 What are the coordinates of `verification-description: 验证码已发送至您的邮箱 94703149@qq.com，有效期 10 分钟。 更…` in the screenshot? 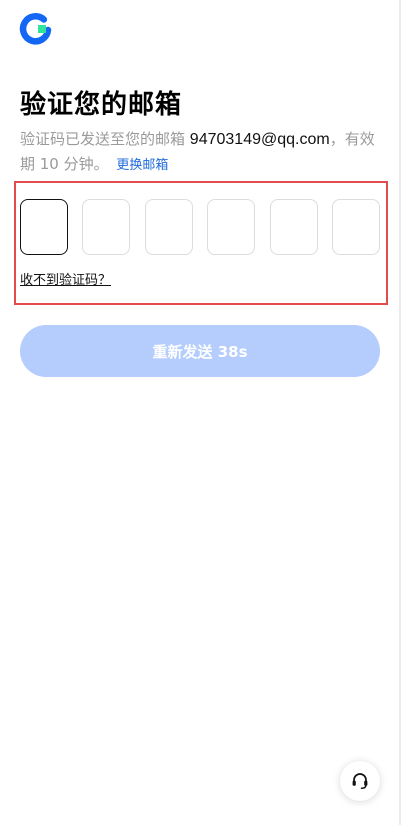 It's located at (201, 152).